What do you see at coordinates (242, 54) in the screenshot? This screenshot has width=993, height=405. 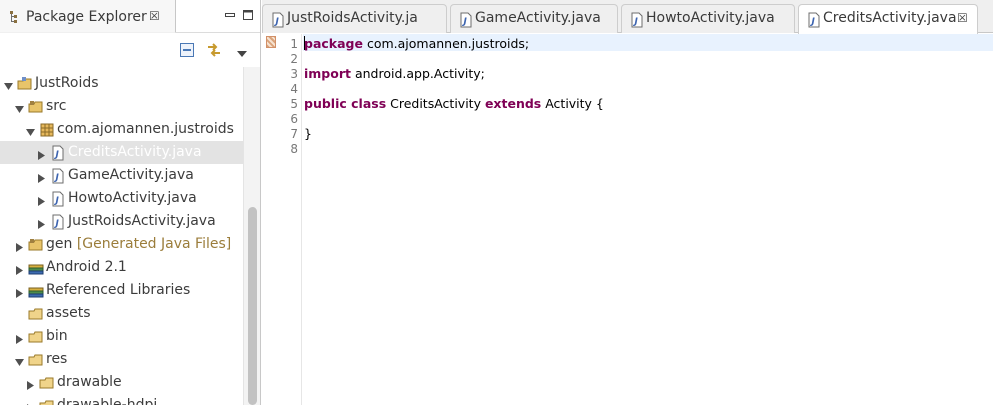 I see `view-menu-icon` at bounding box center [242, 54].